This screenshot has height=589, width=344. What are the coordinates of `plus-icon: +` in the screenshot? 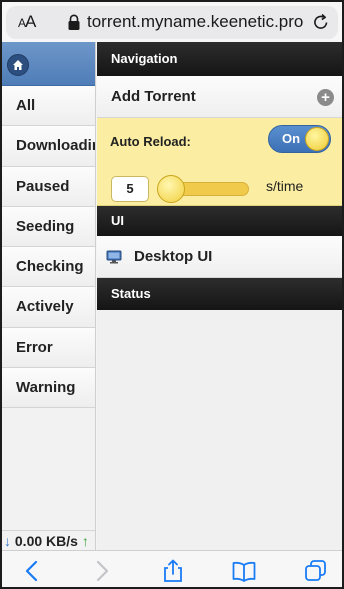 It's located at (325, 97).